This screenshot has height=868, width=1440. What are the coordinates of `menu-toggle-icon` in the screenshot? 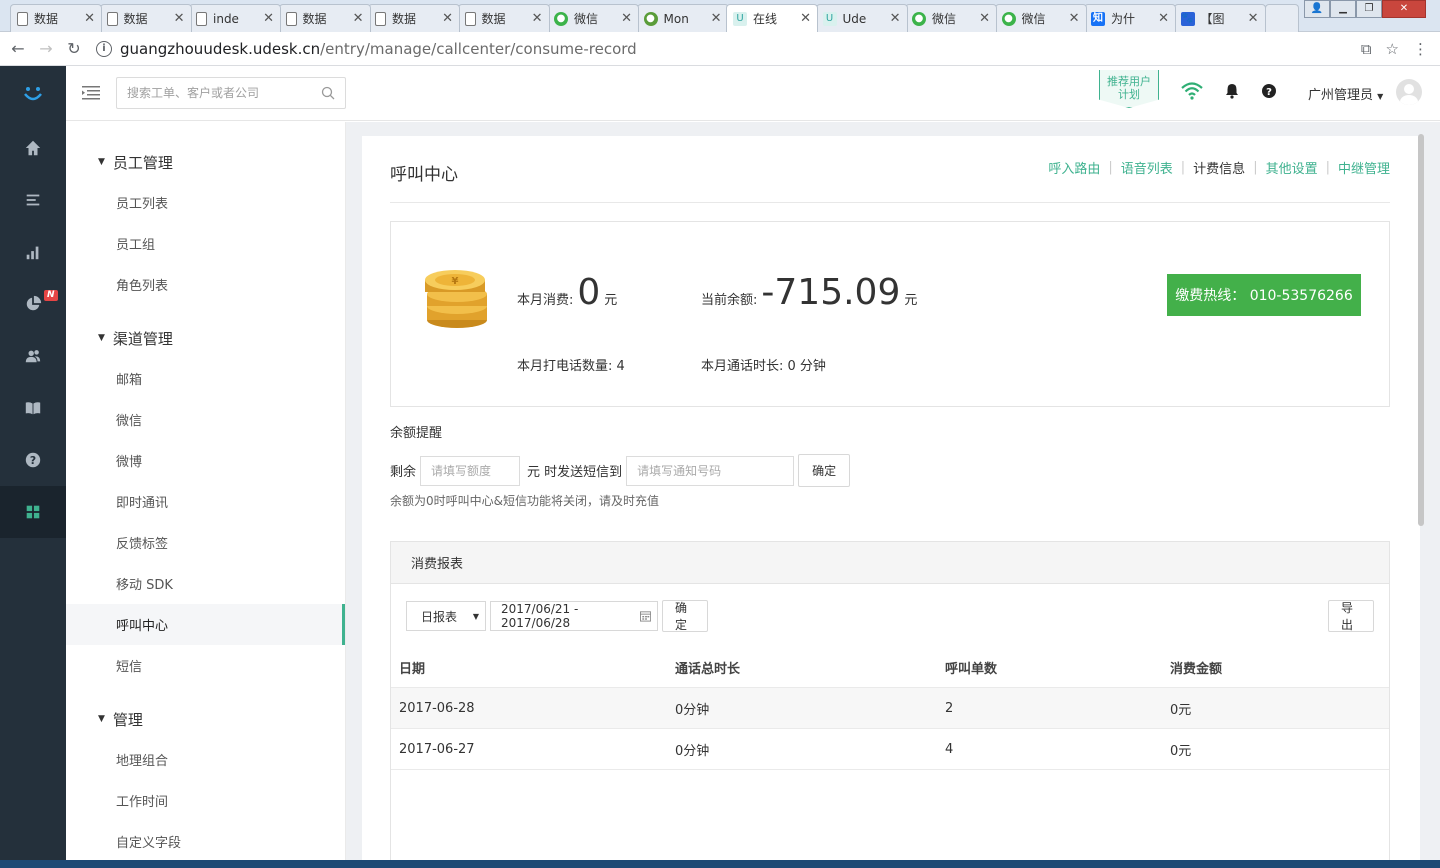 It's located at (91, 95).